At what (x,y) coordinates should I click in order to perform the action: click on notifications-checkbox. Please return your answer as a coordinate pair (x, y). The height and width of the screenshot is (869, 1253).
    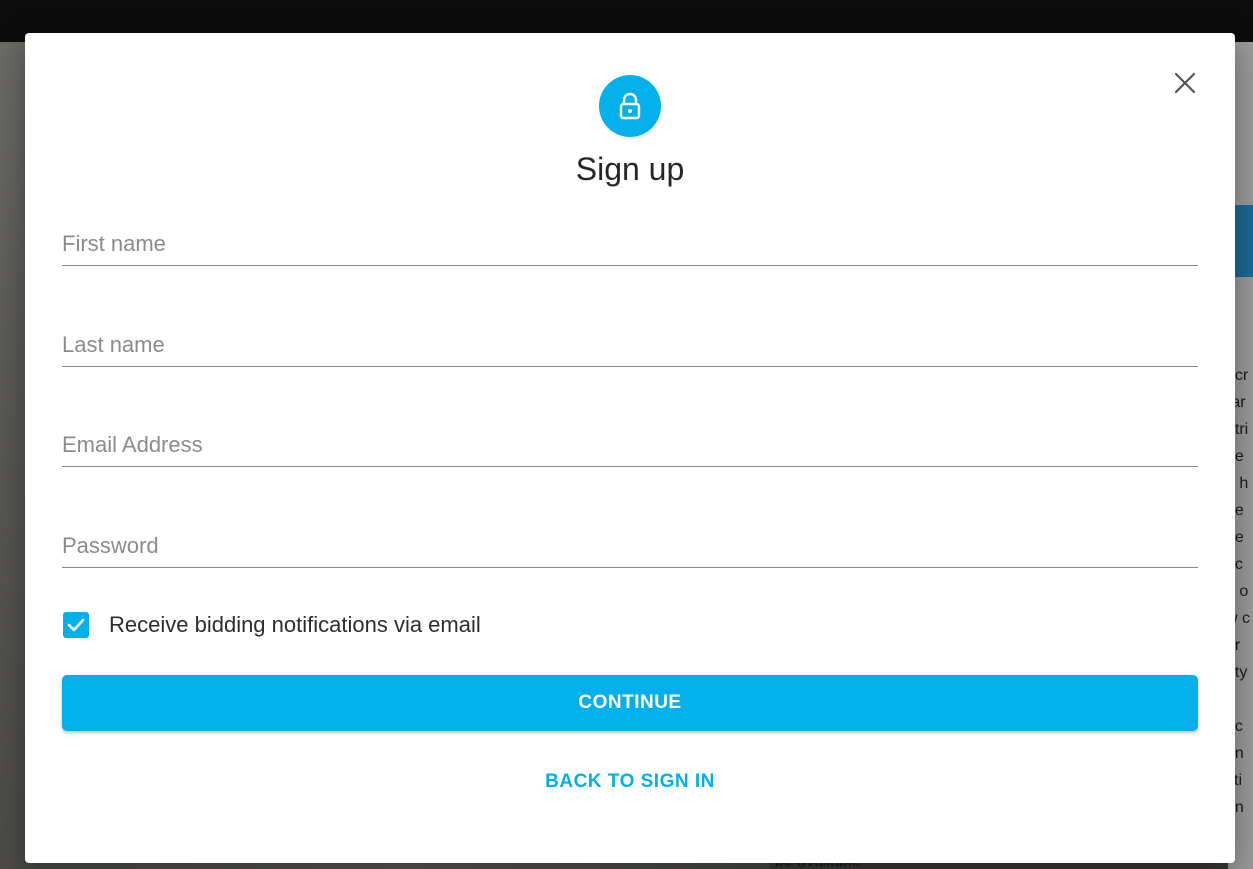
    Looking at the image, I should click on (76, 625).